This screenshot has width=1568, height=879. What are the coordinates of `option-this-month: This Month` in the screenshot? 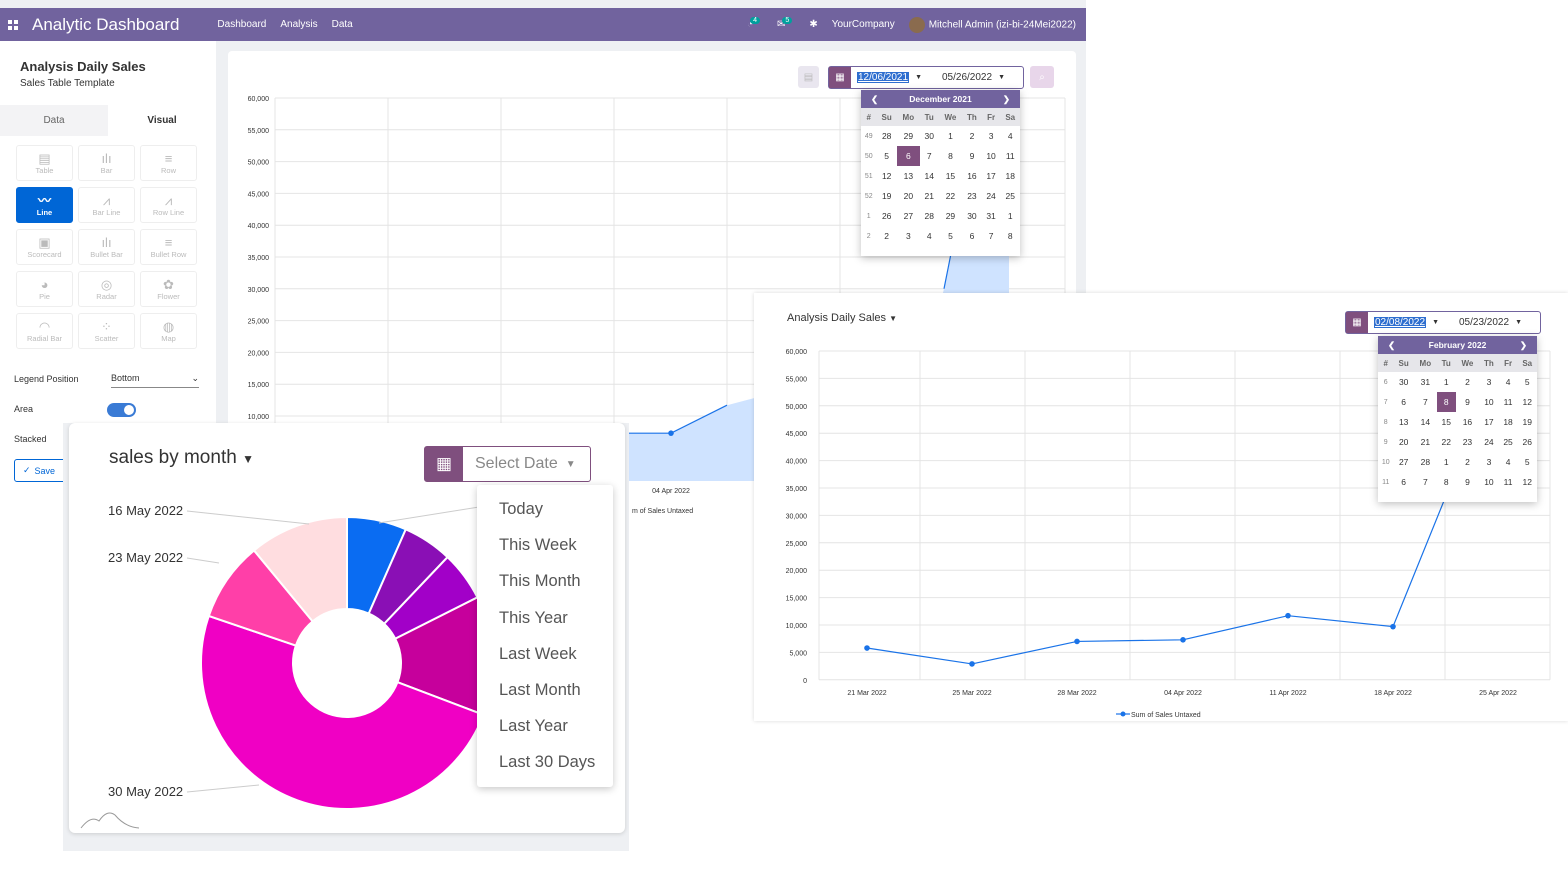 It's located at (545, 581).